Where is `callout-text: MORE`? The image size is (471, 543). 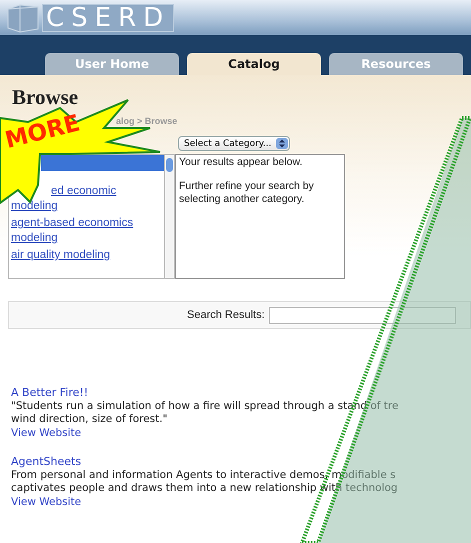
callout-text: MORE is located at coordinates (42, 132).